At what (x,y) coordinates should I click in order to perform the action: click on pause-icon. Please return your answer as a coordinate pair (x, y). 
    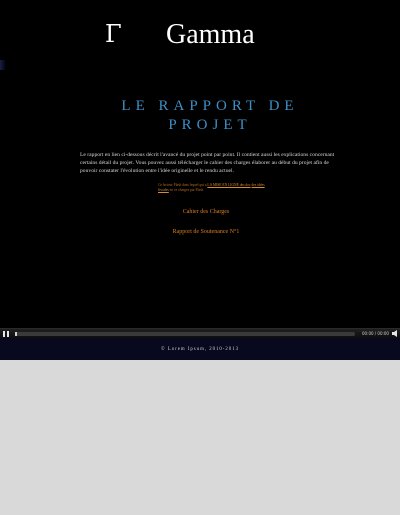
    Looking at the image, I should click on (6, 334).